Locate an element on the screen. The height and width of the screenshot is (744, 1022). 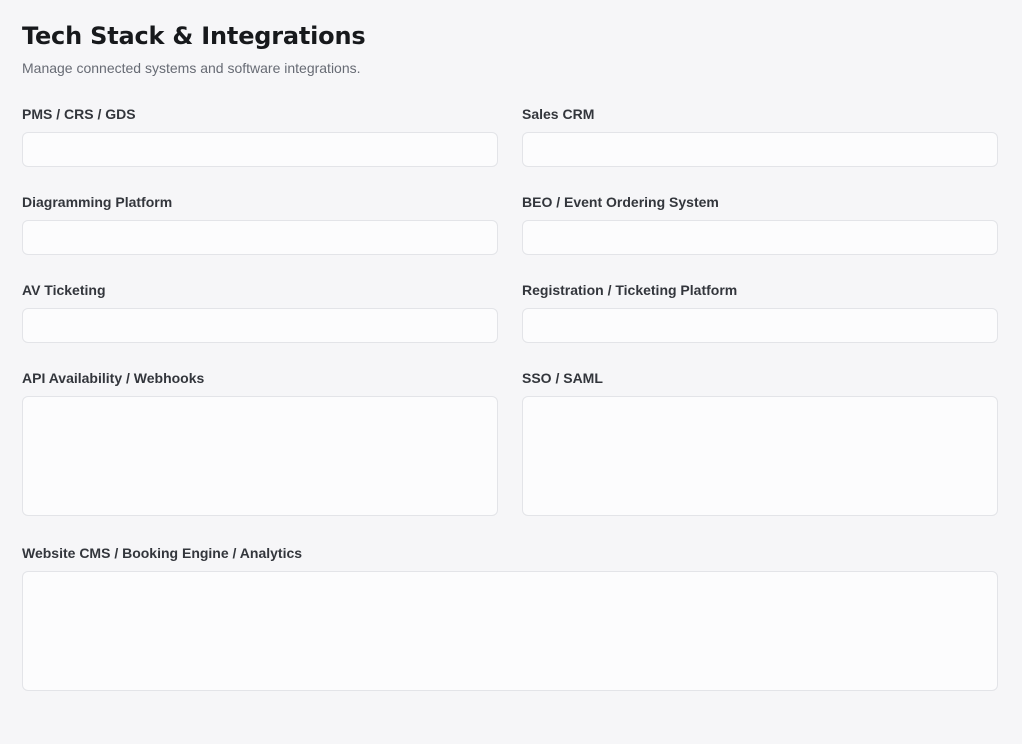
sales-crm-label: Sales CRM is located at coordinates (558, 114).